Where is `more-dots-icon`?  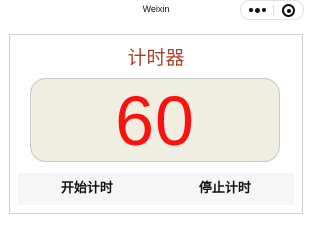 more-dots-icon is located at coordinates (259, 10).